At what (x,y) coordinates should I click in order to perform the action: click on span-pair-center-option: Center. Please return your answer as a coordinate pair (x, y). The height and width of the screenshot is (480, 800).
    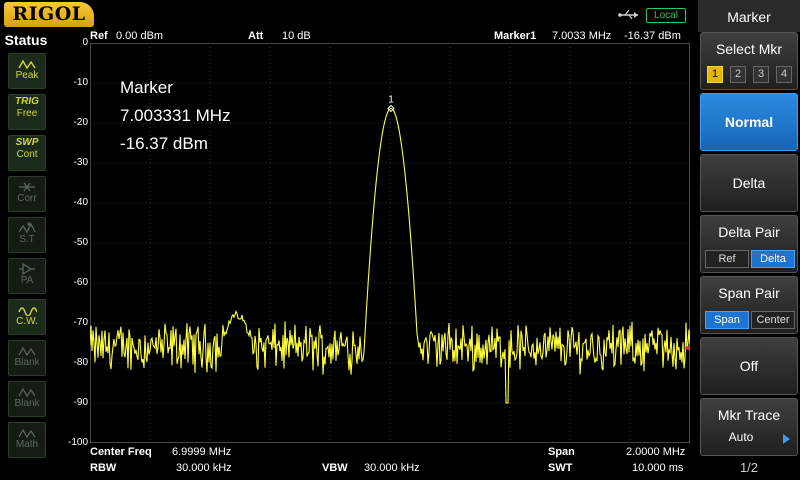
    Looking at the image, I should click on (773, 320).